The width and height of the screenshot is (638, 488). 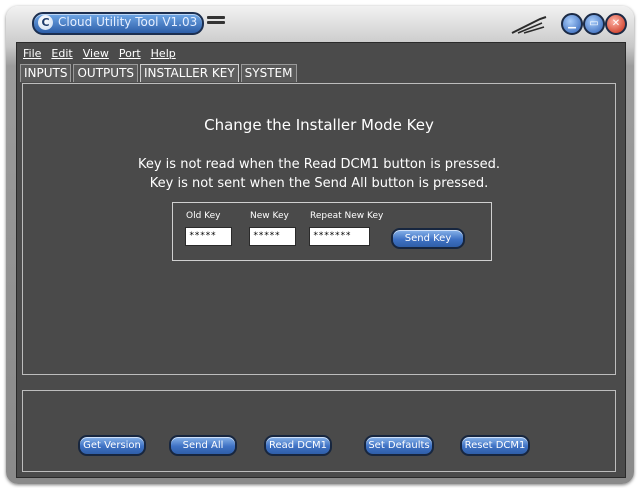 What do you see at coordinates (203, 445) in the screenshot?
I see `send-all-button: Send All` at bounding box center [203, 445].